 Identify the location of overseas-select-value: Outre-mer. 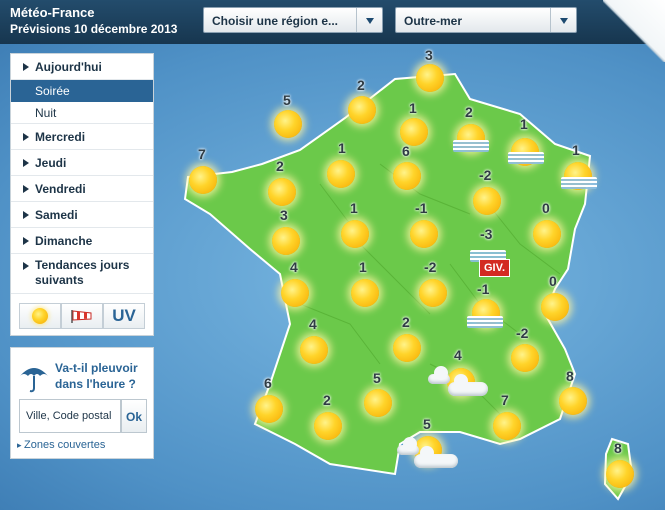
(433, 21).